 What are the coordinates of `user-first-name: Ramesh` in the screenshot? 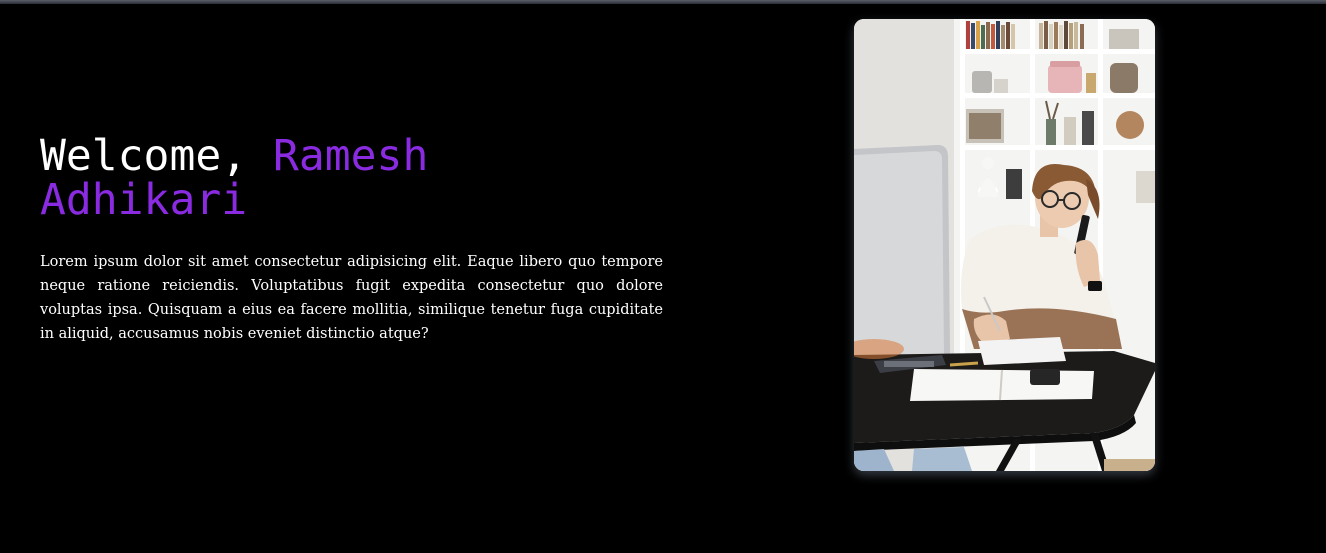 It's located at (351, 156).